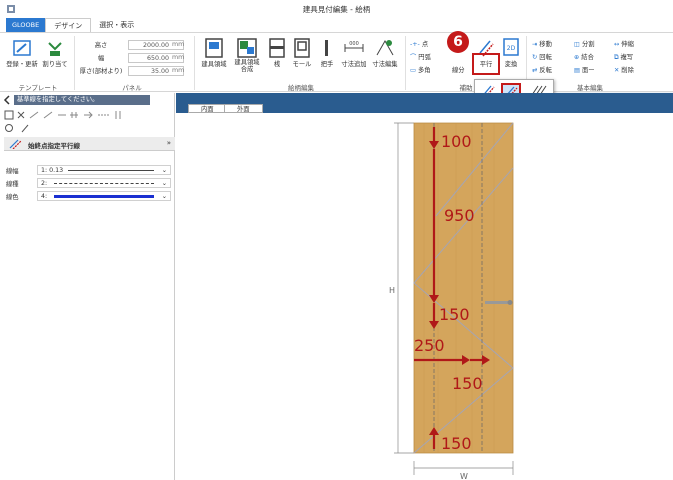 The width and height of the screenshot is (673, 480). What do you see at coordinates (385, 52) in the screenshot?
I see `dimension-edit-button: 寸法編集` at bounding box center [385, 52].